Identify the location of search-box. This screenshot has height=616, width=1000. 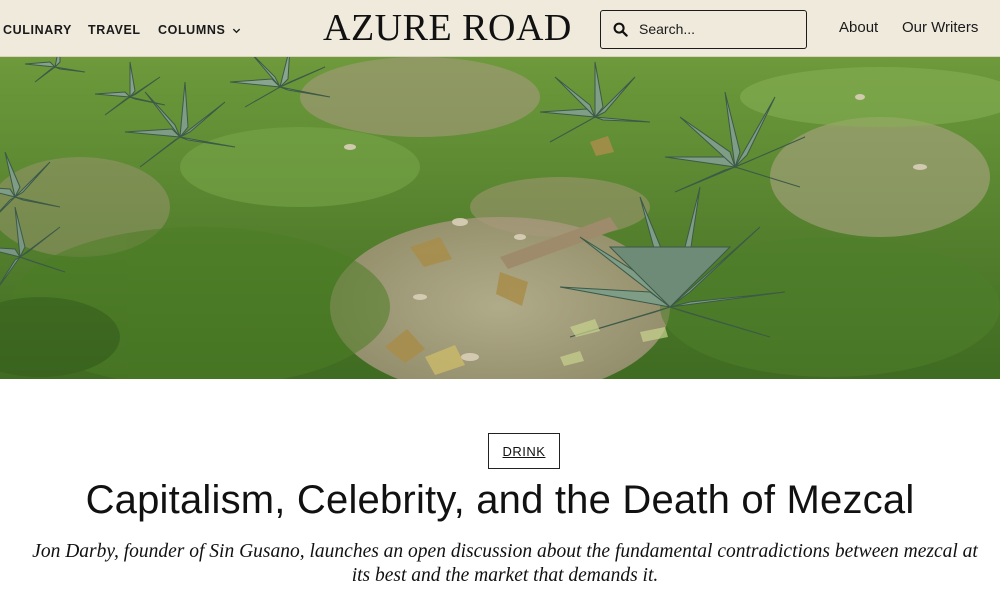
(703, 29).